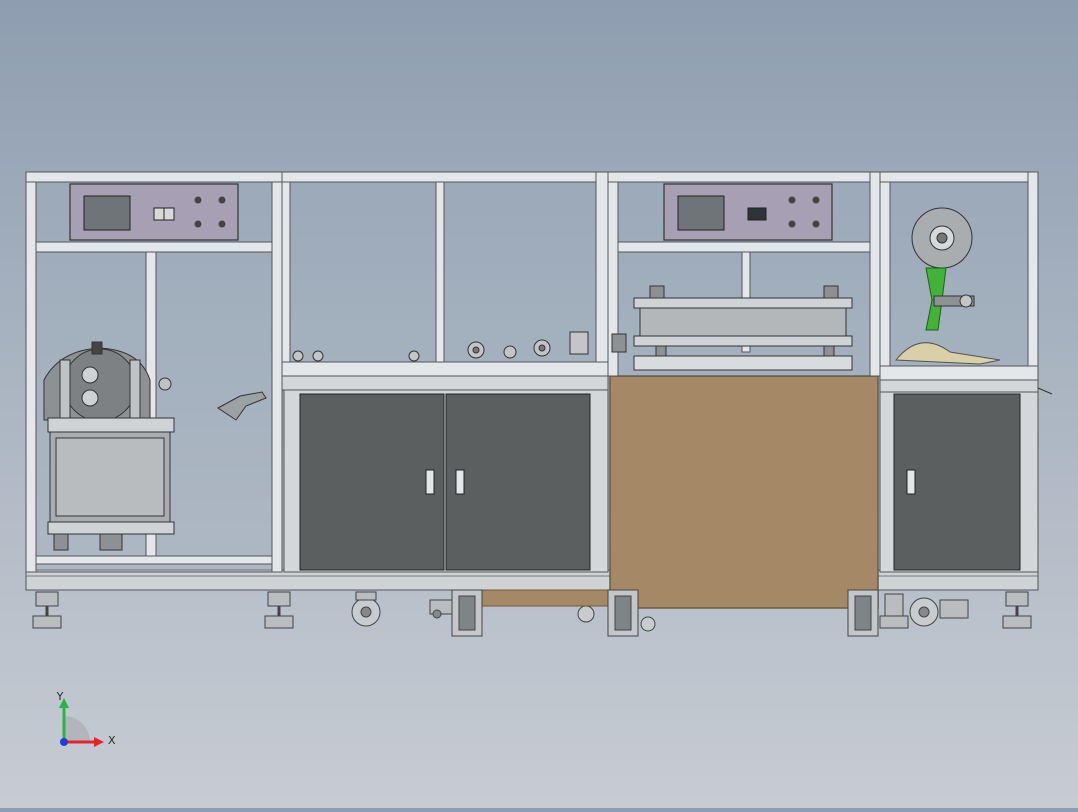  I want to click on axis-triad-icon: Y X, so click(86, 718).